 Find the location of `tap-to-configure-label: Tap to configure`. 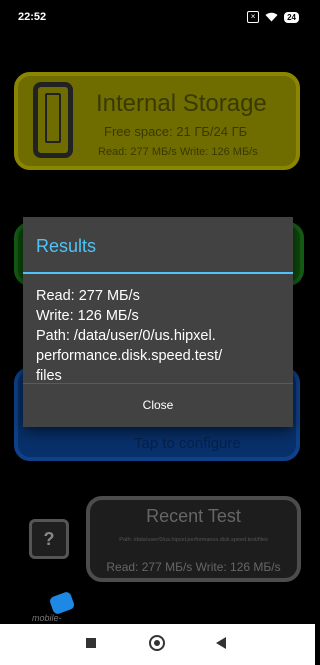

tap-to-configure-label: Tap to configure is located at coordinates (187, 443).